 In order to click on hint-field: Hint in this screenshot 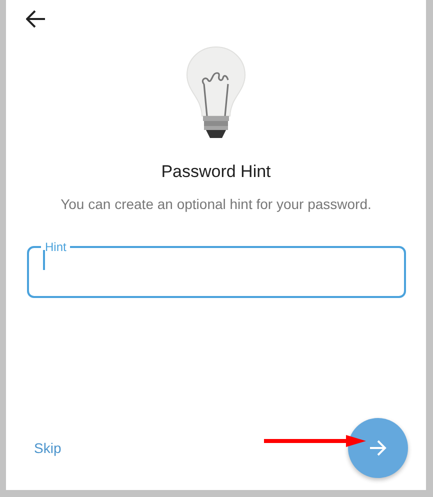, I will do `click(216, 269)`.